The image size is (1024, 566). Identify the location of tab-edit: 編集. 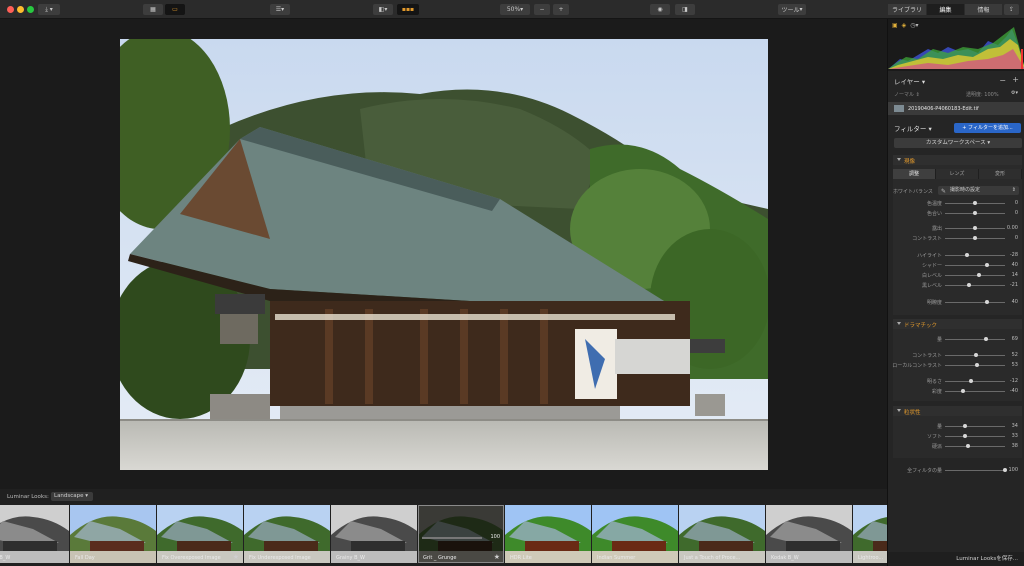
(945, 9).